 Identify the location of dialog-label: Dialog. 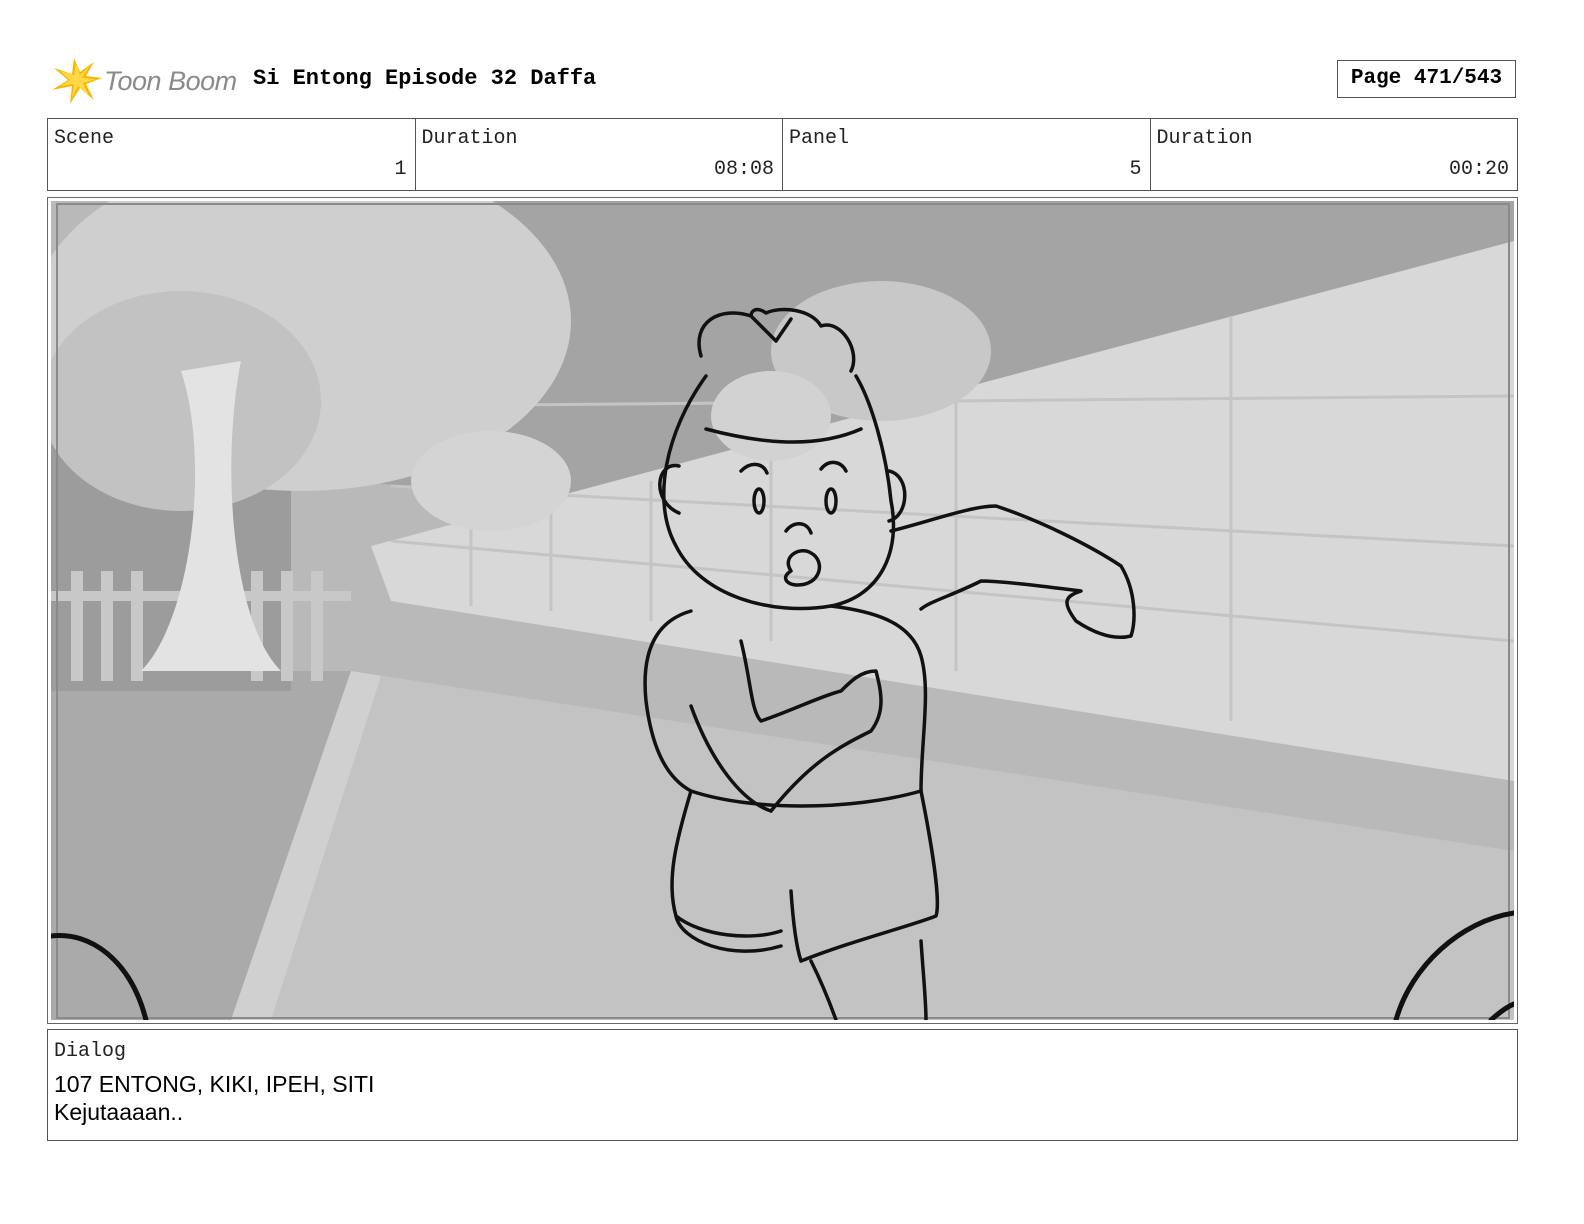
(90, 1051).